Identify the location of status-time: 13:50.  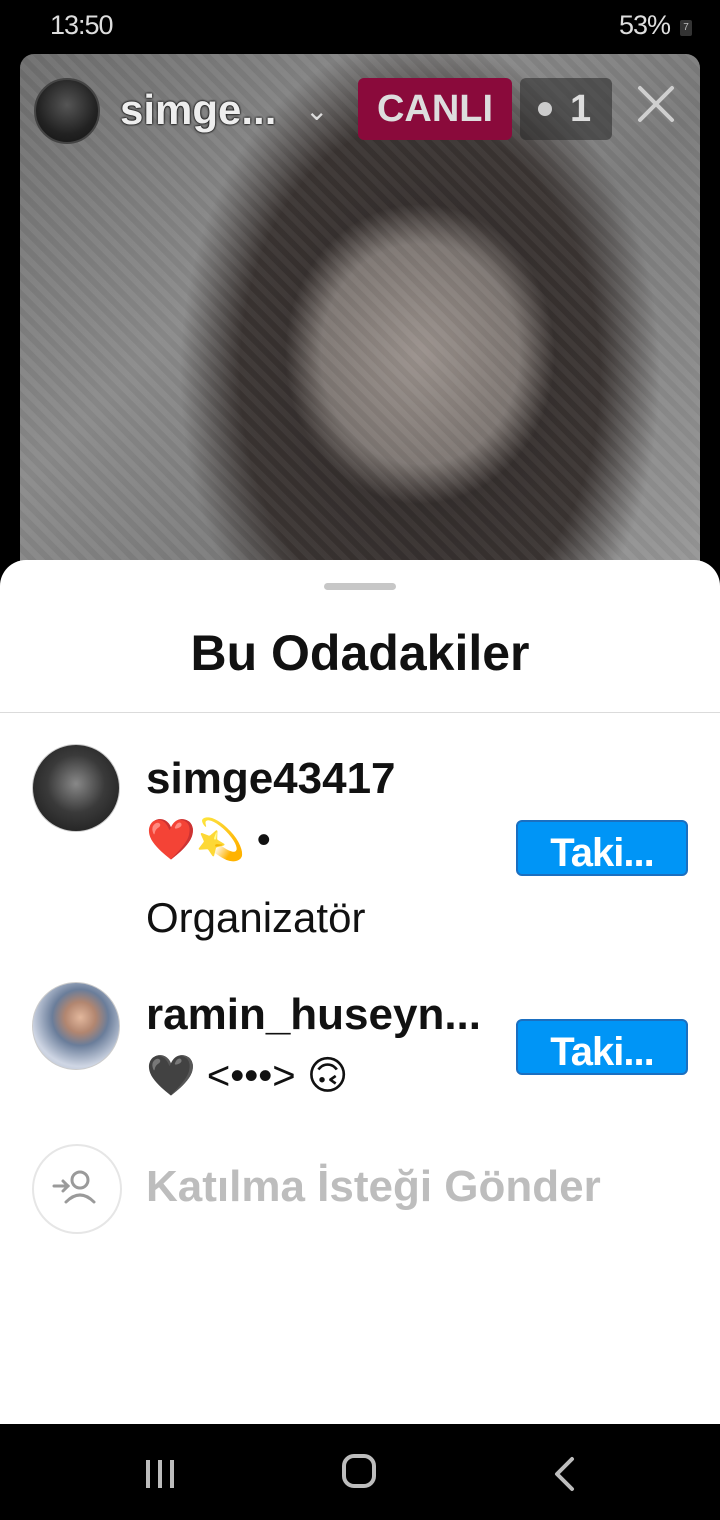
(82, 25).